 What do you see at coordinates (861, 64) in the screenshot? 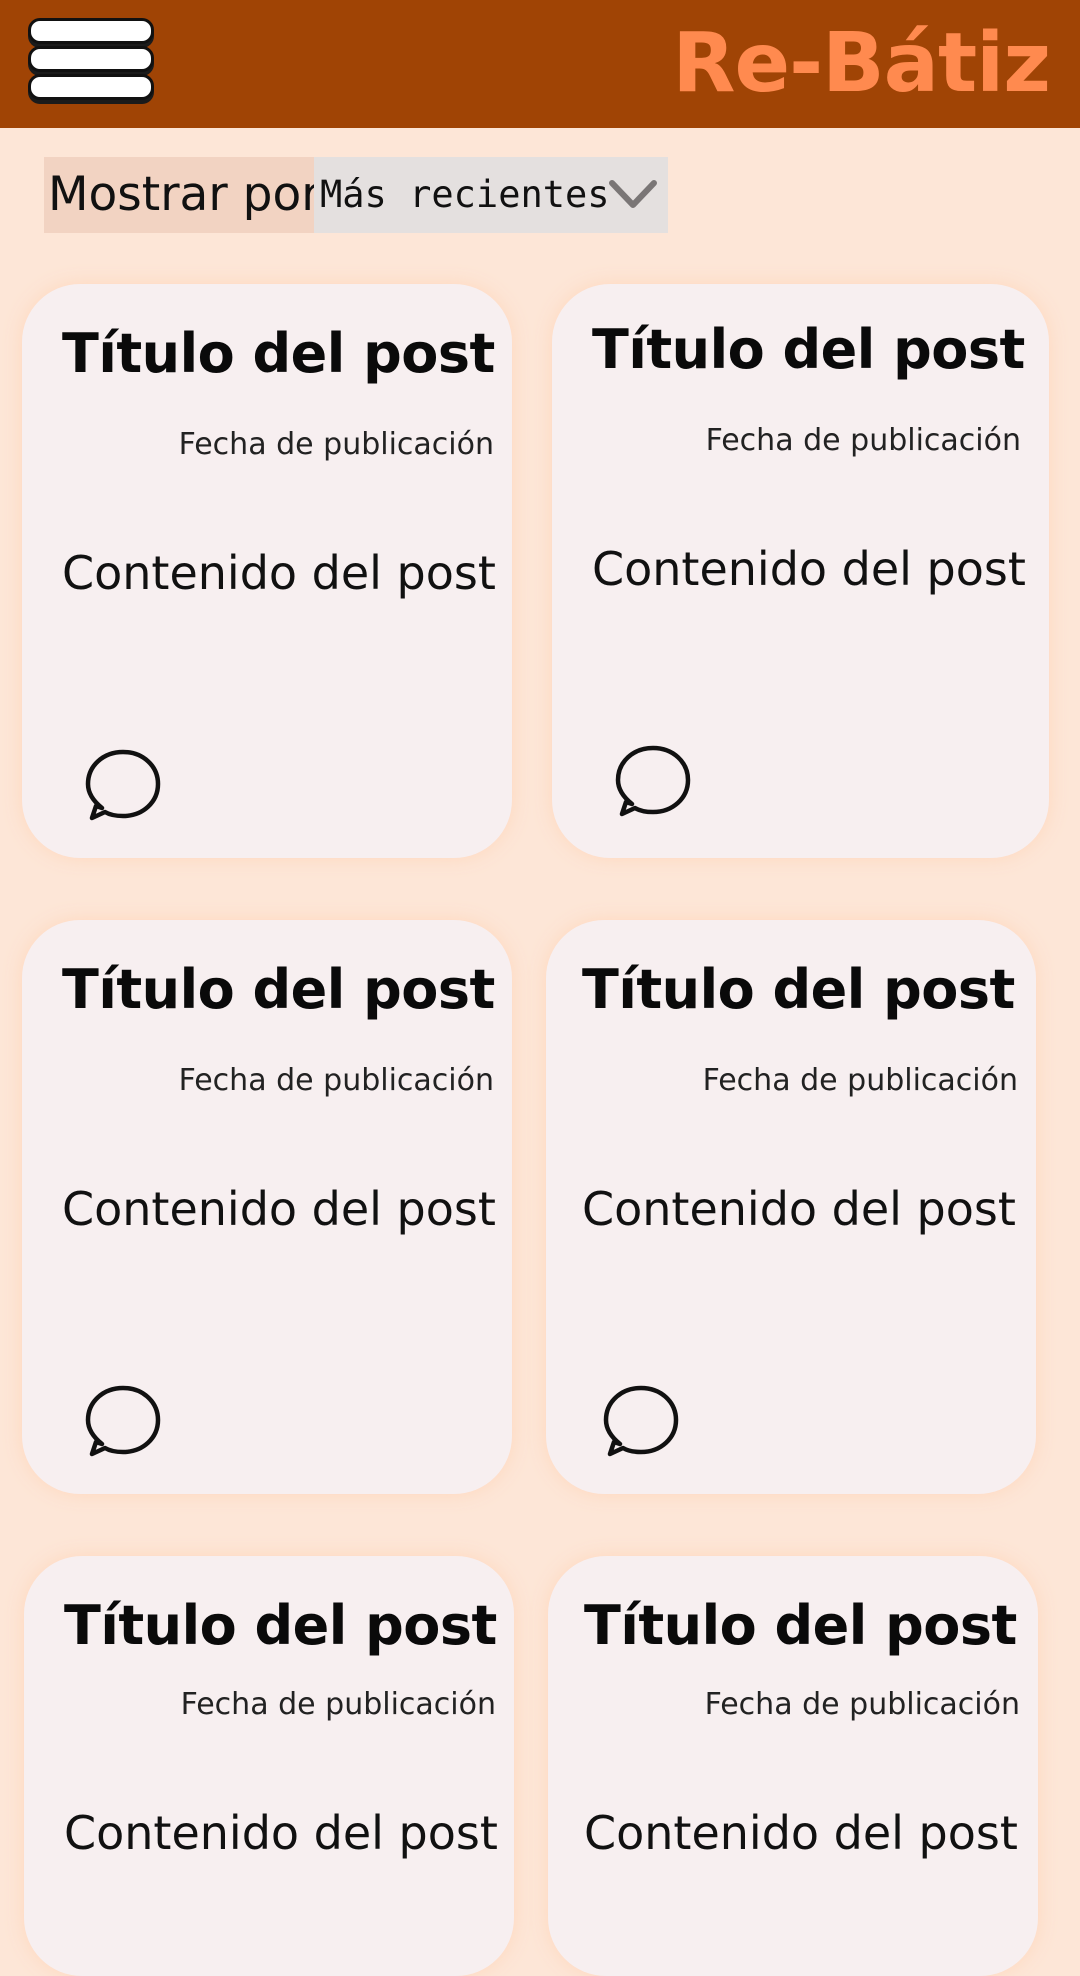
I see `brand-logo: Re-Bátiz` at bounding box center [861, 64].